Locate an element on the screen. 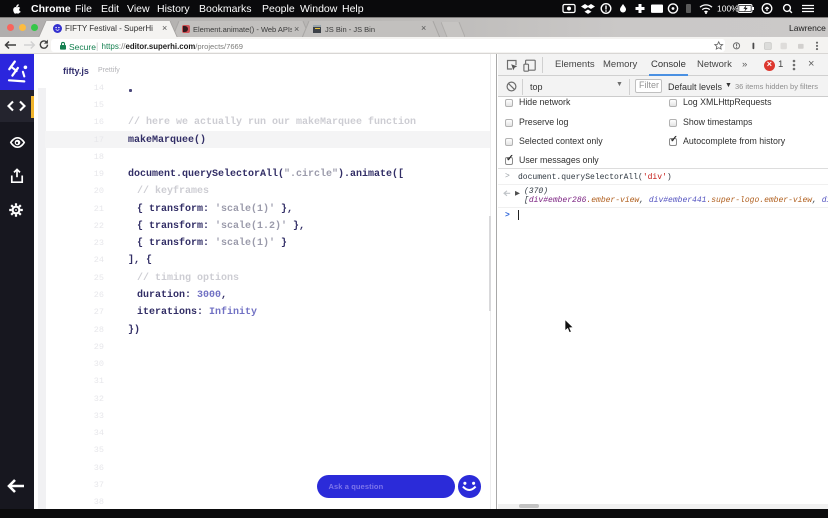 Image resolution: width=828 pixels, height=518 pixels. svg-text: 100% is located at coordinates (728, 9).